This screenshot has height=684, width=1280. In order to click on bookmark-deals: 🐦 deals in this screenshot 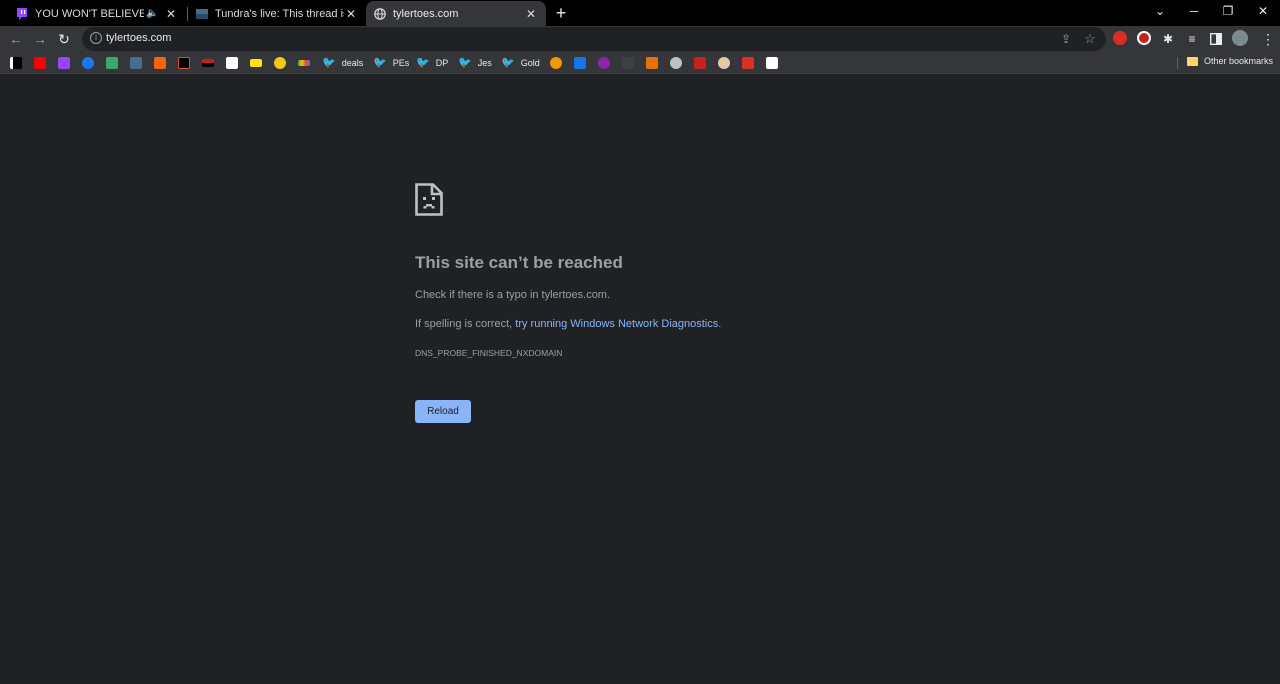, I will do `click(342, 63)`.